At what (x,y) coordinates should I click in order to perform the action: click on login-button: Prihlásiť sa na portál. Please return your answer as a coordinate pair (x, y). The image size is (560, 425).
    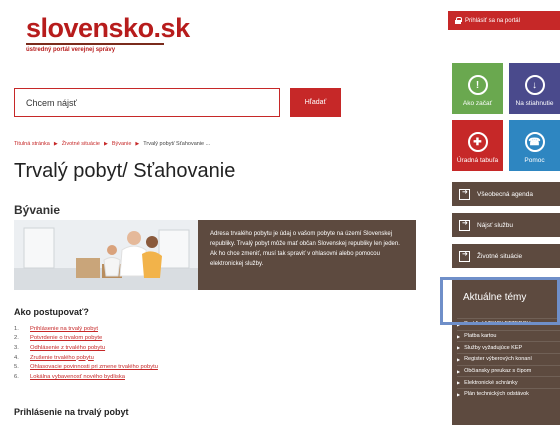
    Looking at the image, I should click on (504, 20).